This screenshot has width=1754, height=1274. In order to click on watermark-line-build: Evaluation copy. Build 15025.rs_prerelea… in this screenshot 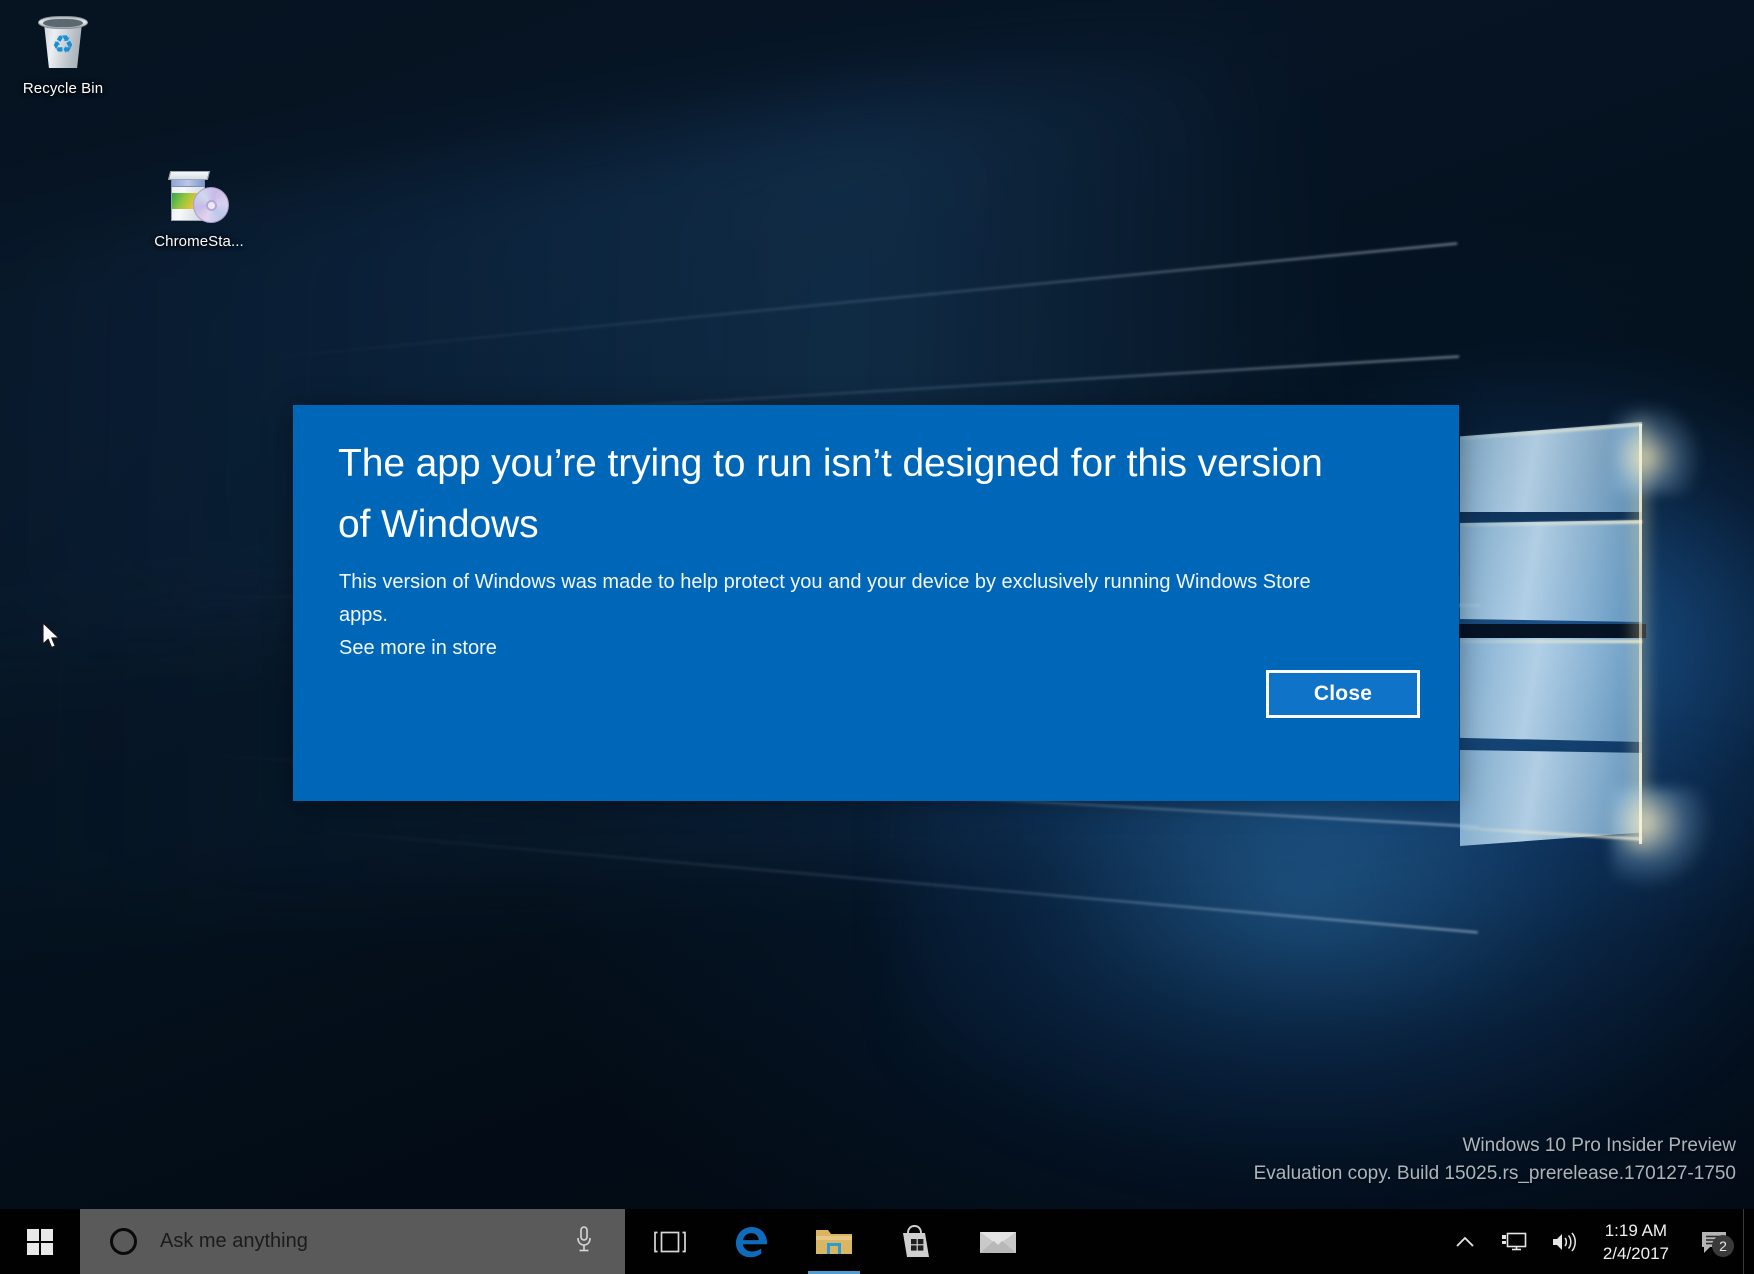, I will do `click(1494, 1173)`.